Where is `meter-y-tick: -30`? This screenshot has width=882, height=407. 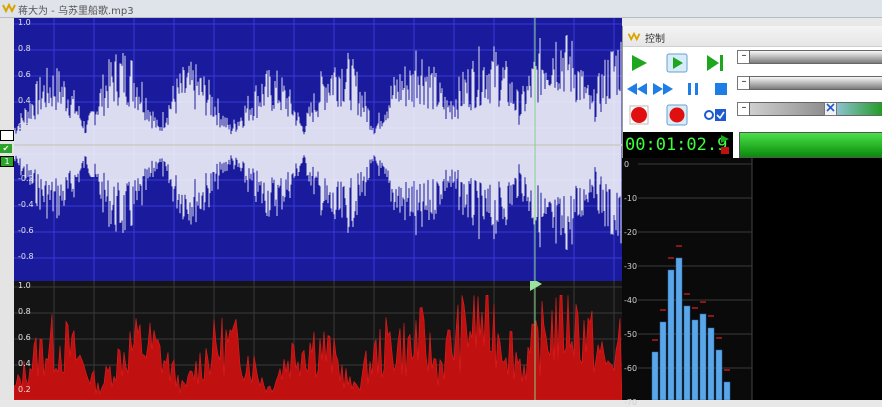
meter-y-tick: -30 is located at coordinates (631, 266).